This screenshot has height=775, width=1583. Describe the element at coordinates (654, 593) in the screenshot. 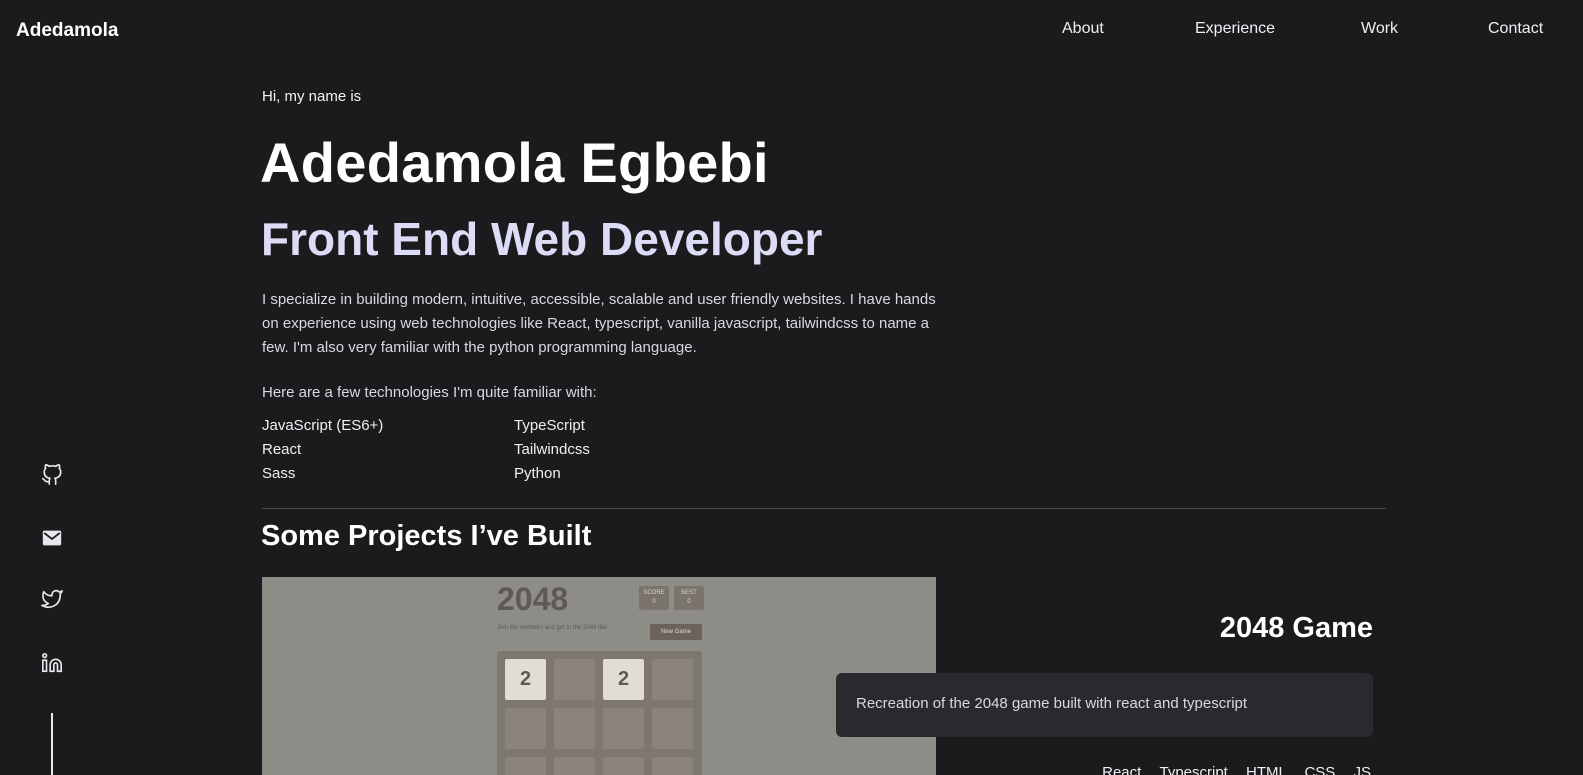

I see `preview-score-label: SCORE` at that location.